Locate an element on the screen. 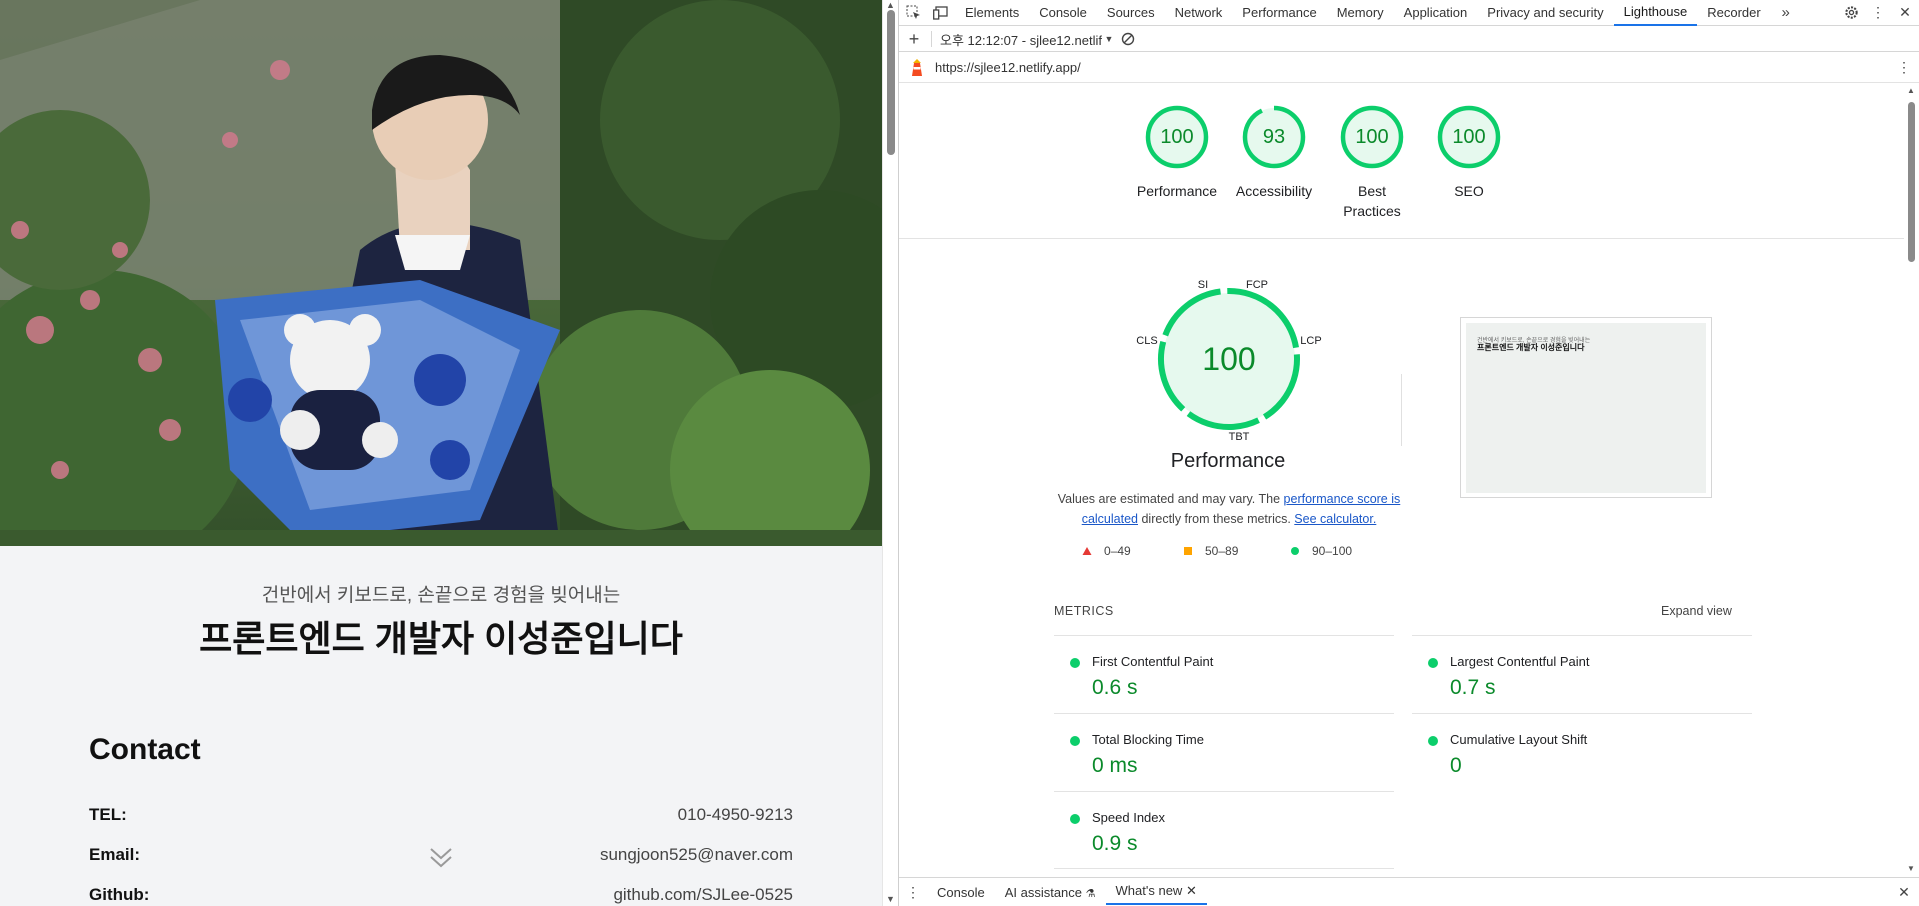 The image size is (1919, 906). legend-fail: 0–49 is located at coordinates (1106, 551).